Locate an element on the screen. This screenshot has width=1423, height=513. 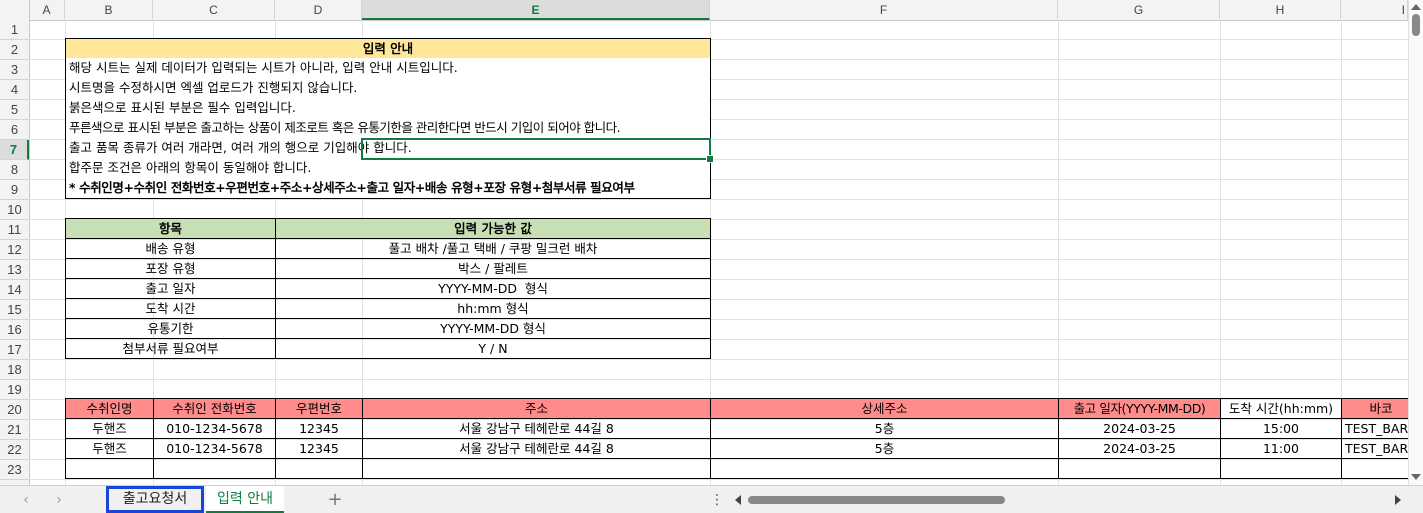
guide-line-6: 합주문 조건은 아래의 항목이 동일해야 합니다. is located at coordinates (386, 168).